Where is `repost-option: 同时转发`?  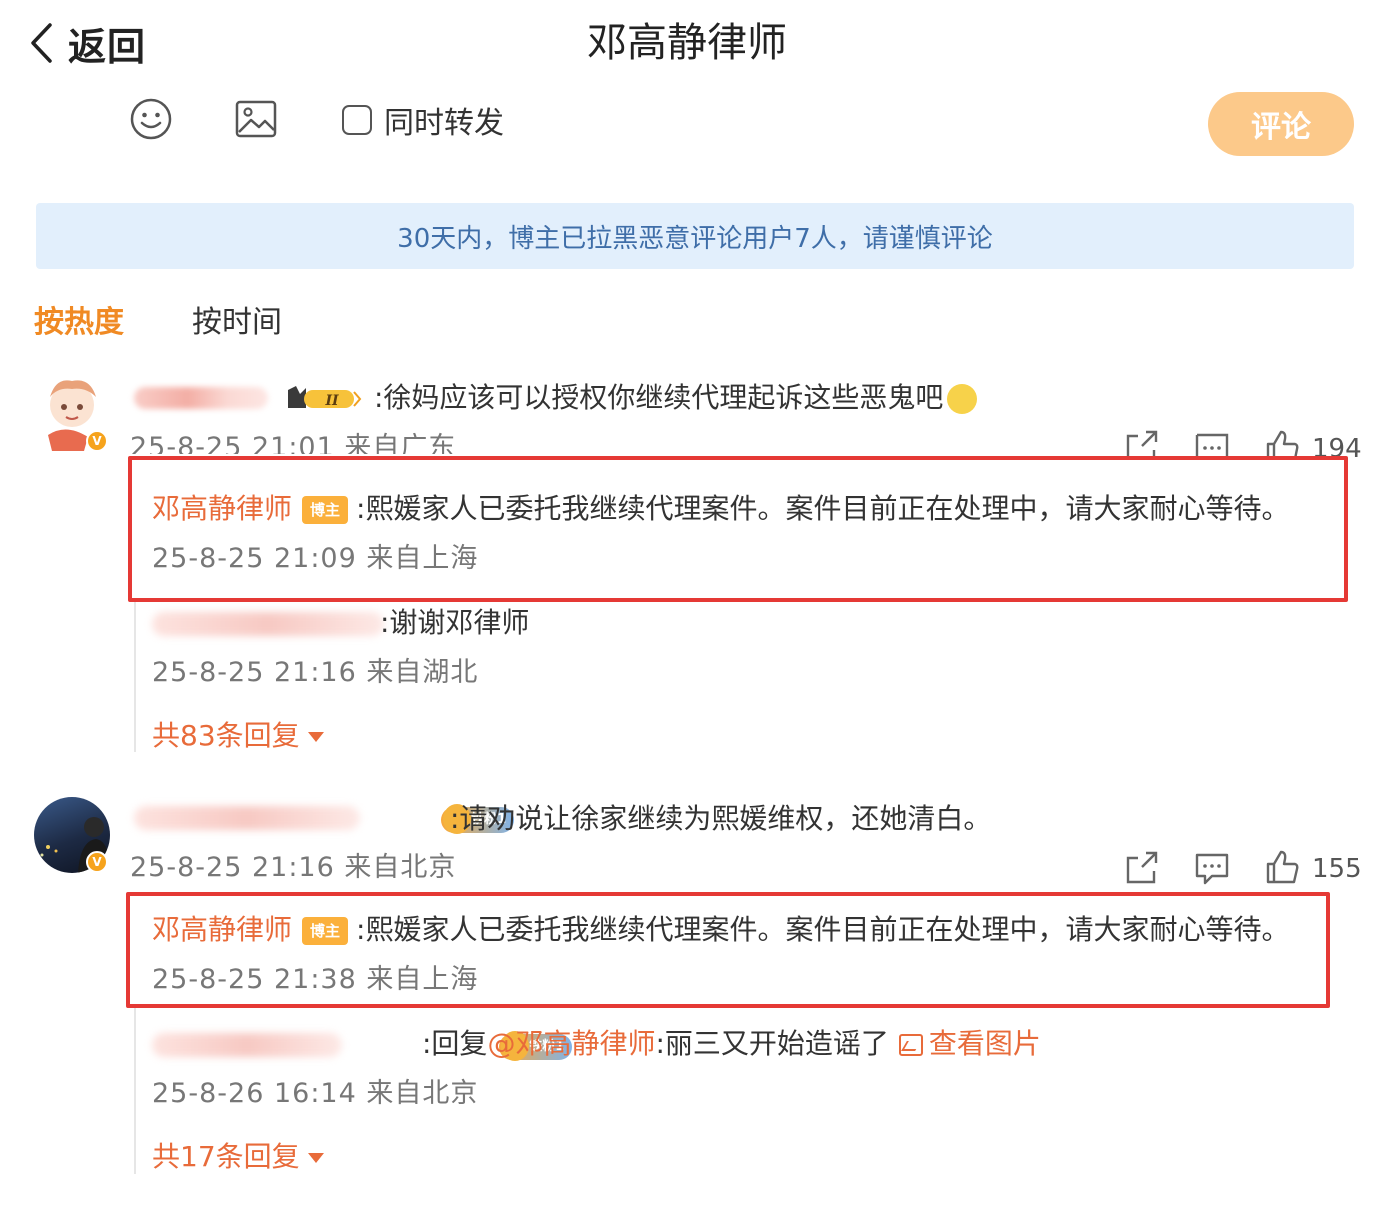
repost-option: 同时转发 is located at coordinates (423, 120).